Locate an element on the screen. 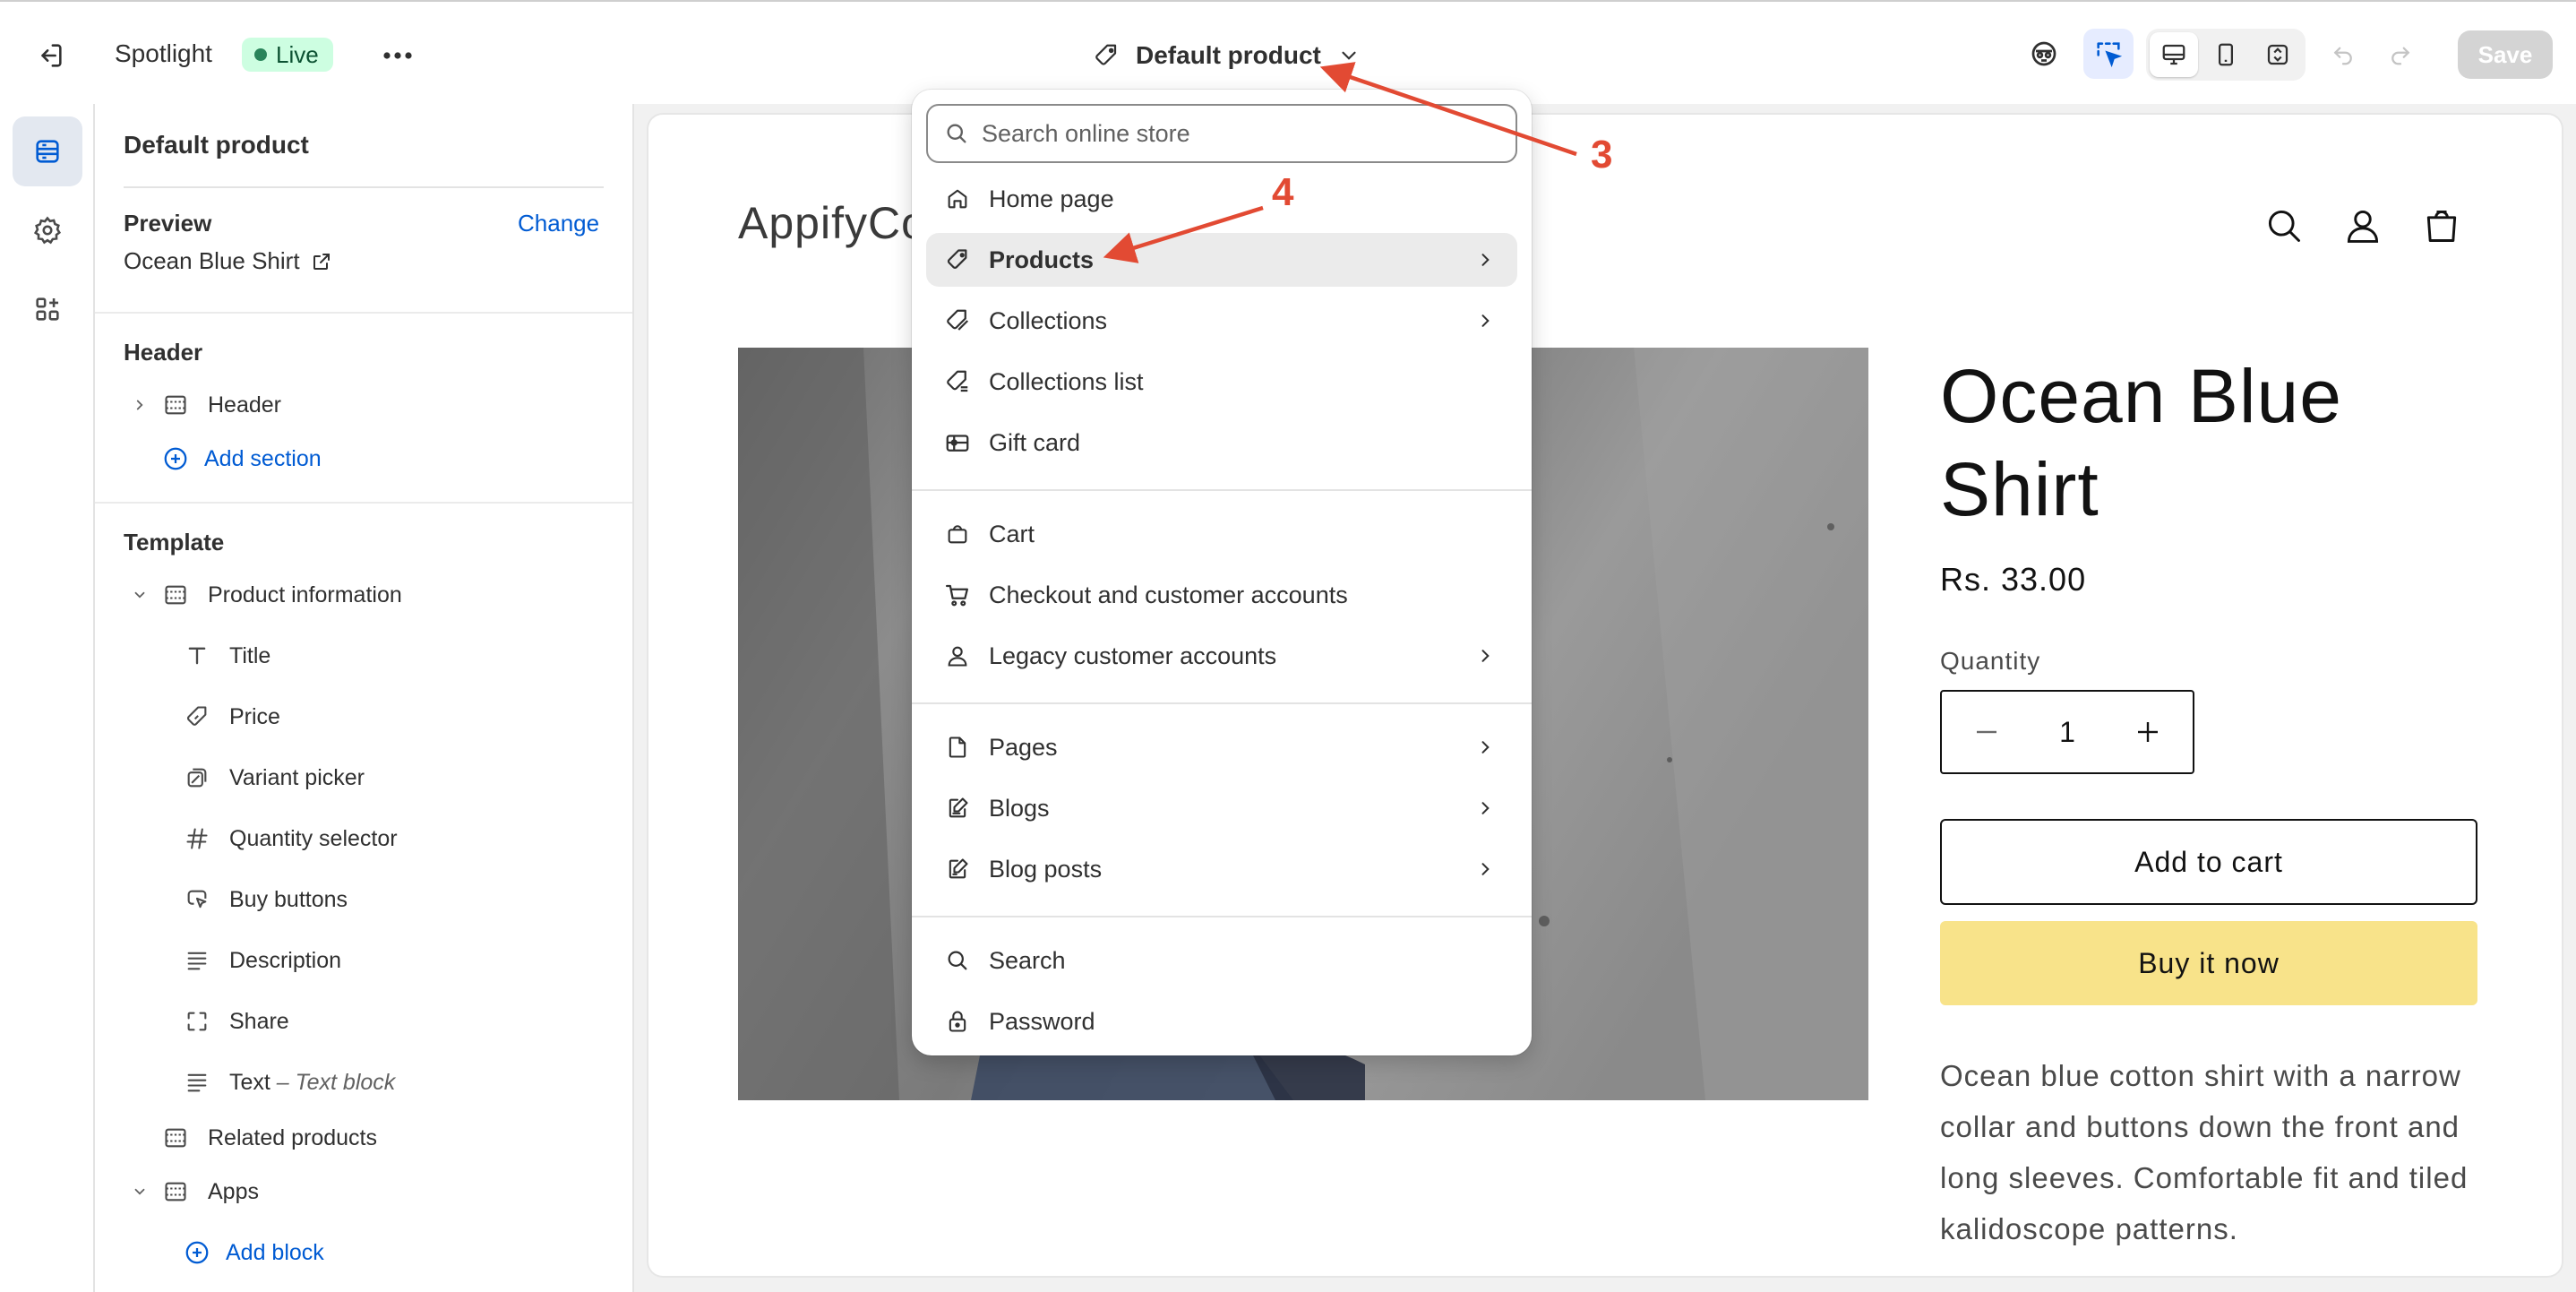 The height and width of the screenshot is (1292, 2576). menu-divider is located at coordinates (1222, 490).